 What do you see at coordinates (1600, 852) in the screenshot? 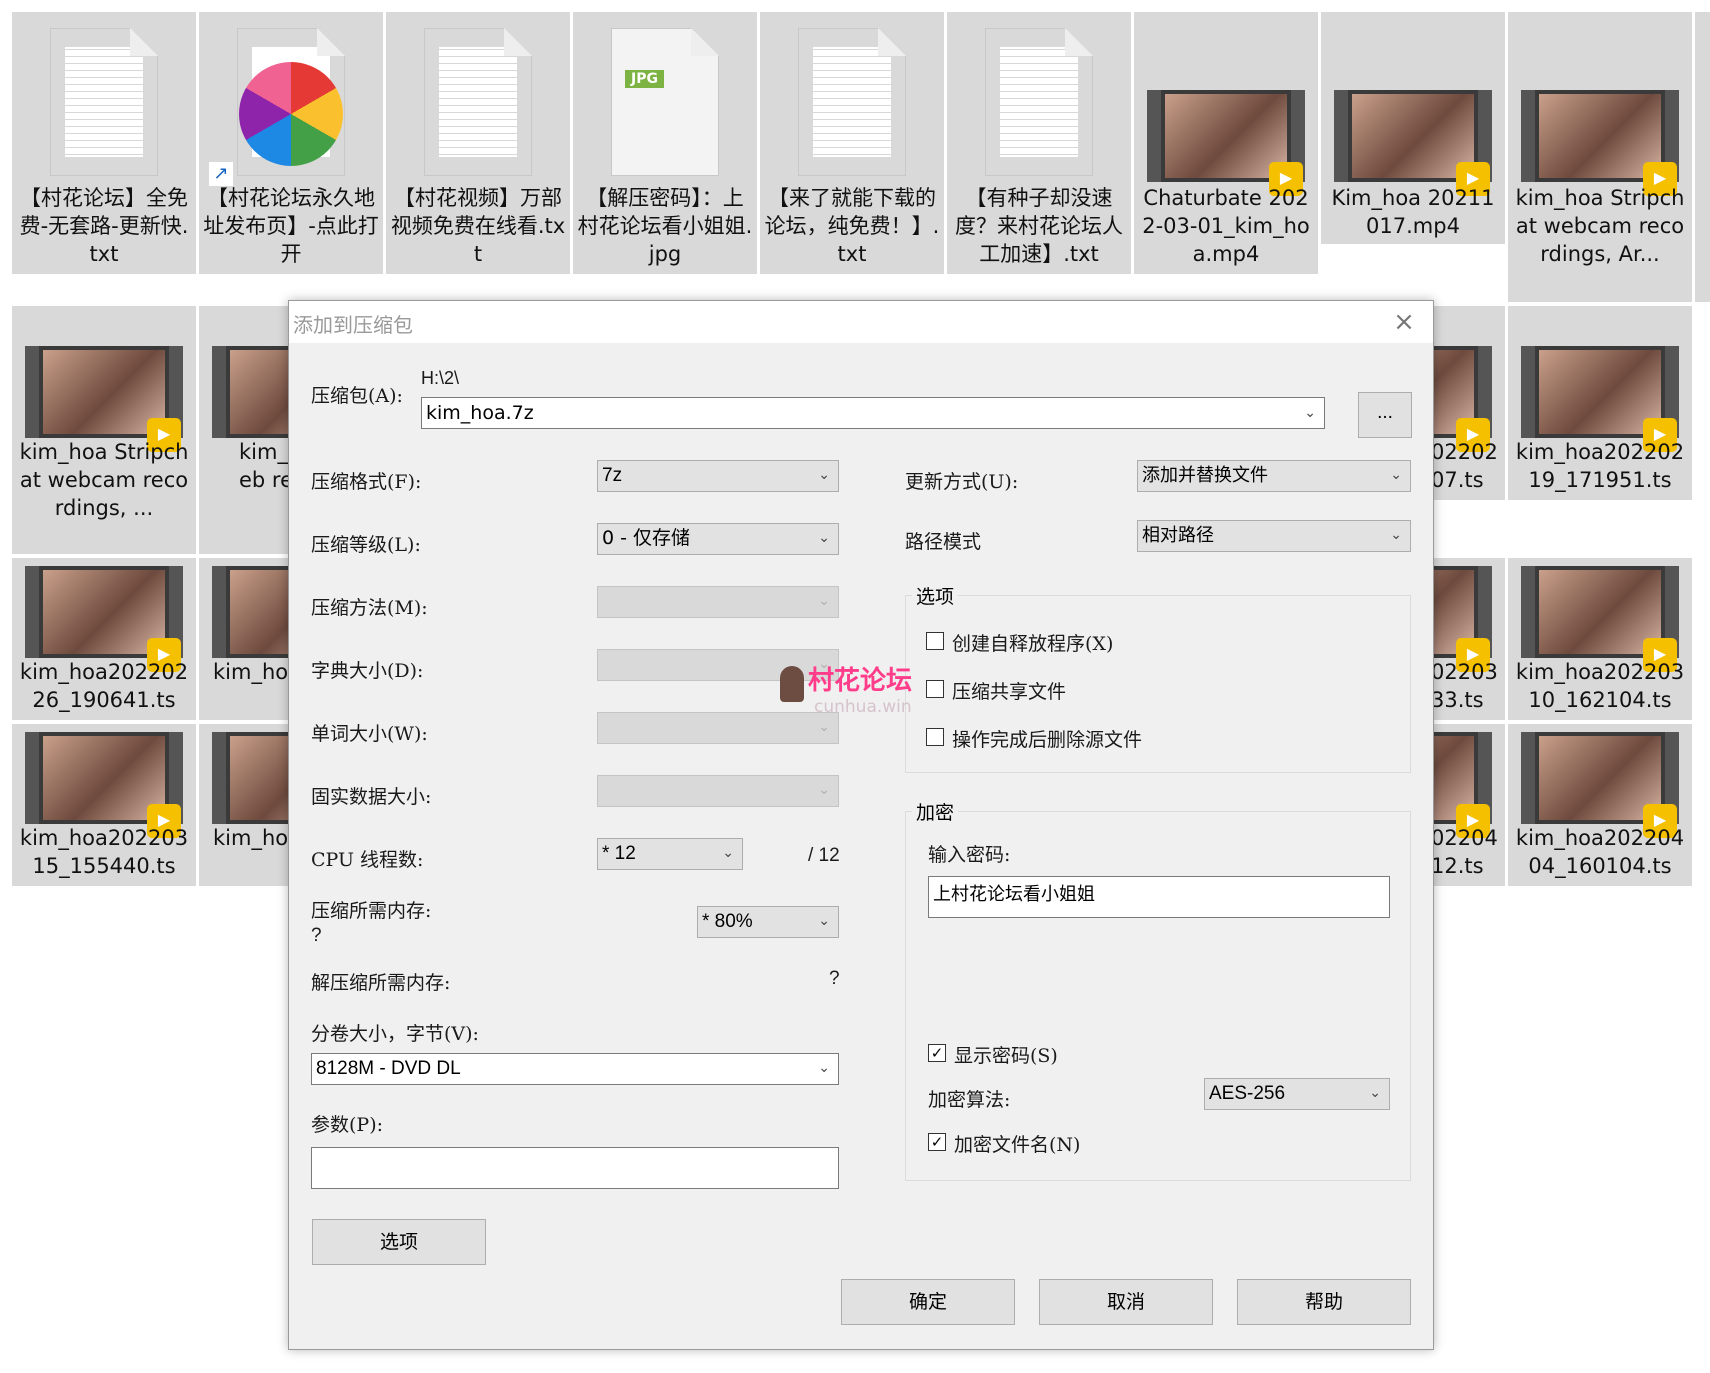
I see `file-name: kim_hoa202204 04_160104.ts` at bounding box center [1600, 852].